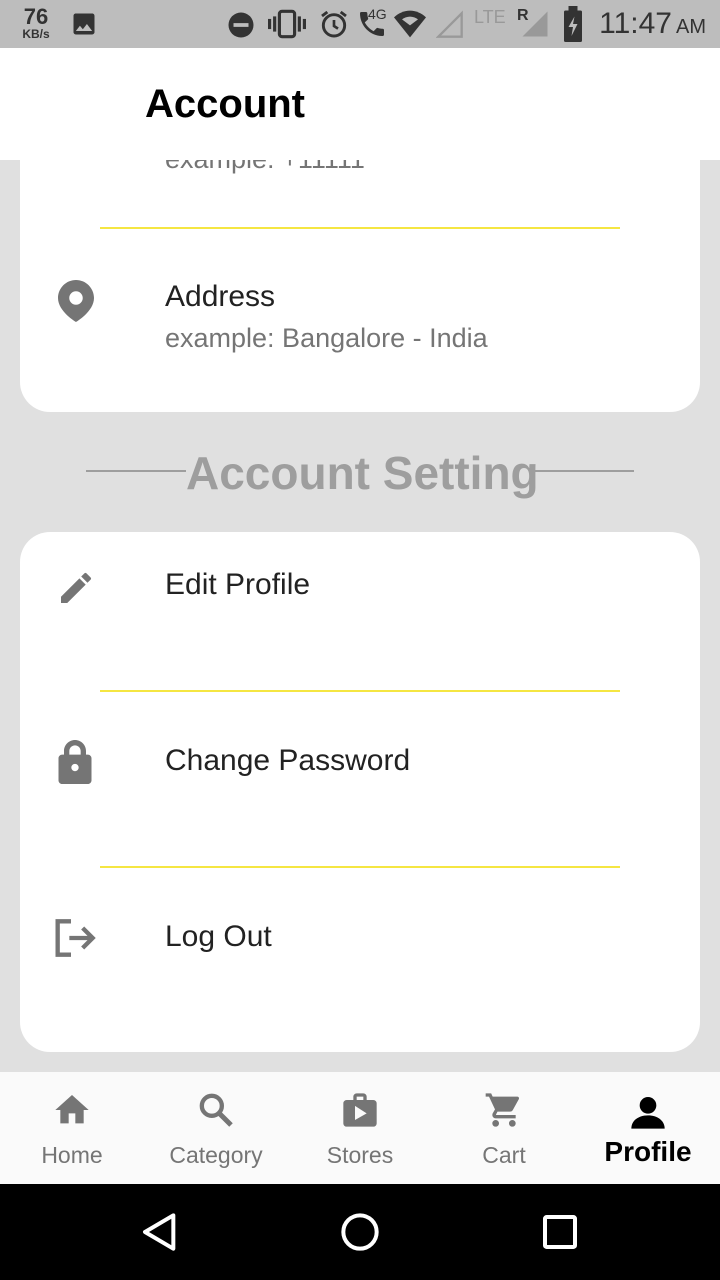 This screenshot has height=1280, width=720. Describe the element at coordinates (360, 1155) in the screenshot. I see `nav-stores-label: Stores` at that location.